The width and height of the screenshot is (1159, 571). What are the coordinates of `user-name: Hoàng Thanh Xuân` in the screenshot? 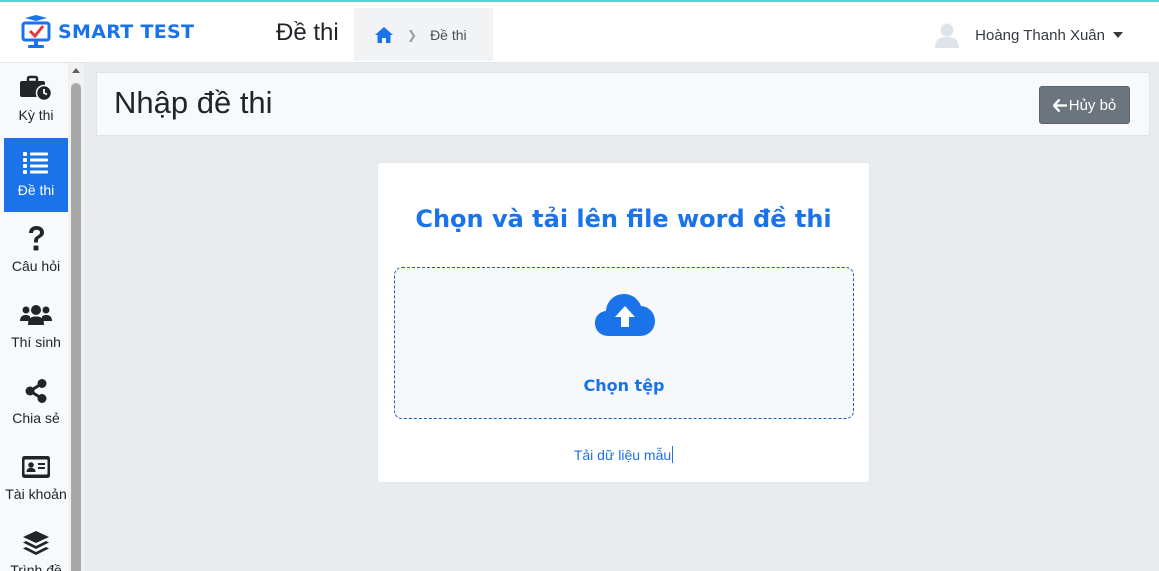 It's located at (1040, 35).